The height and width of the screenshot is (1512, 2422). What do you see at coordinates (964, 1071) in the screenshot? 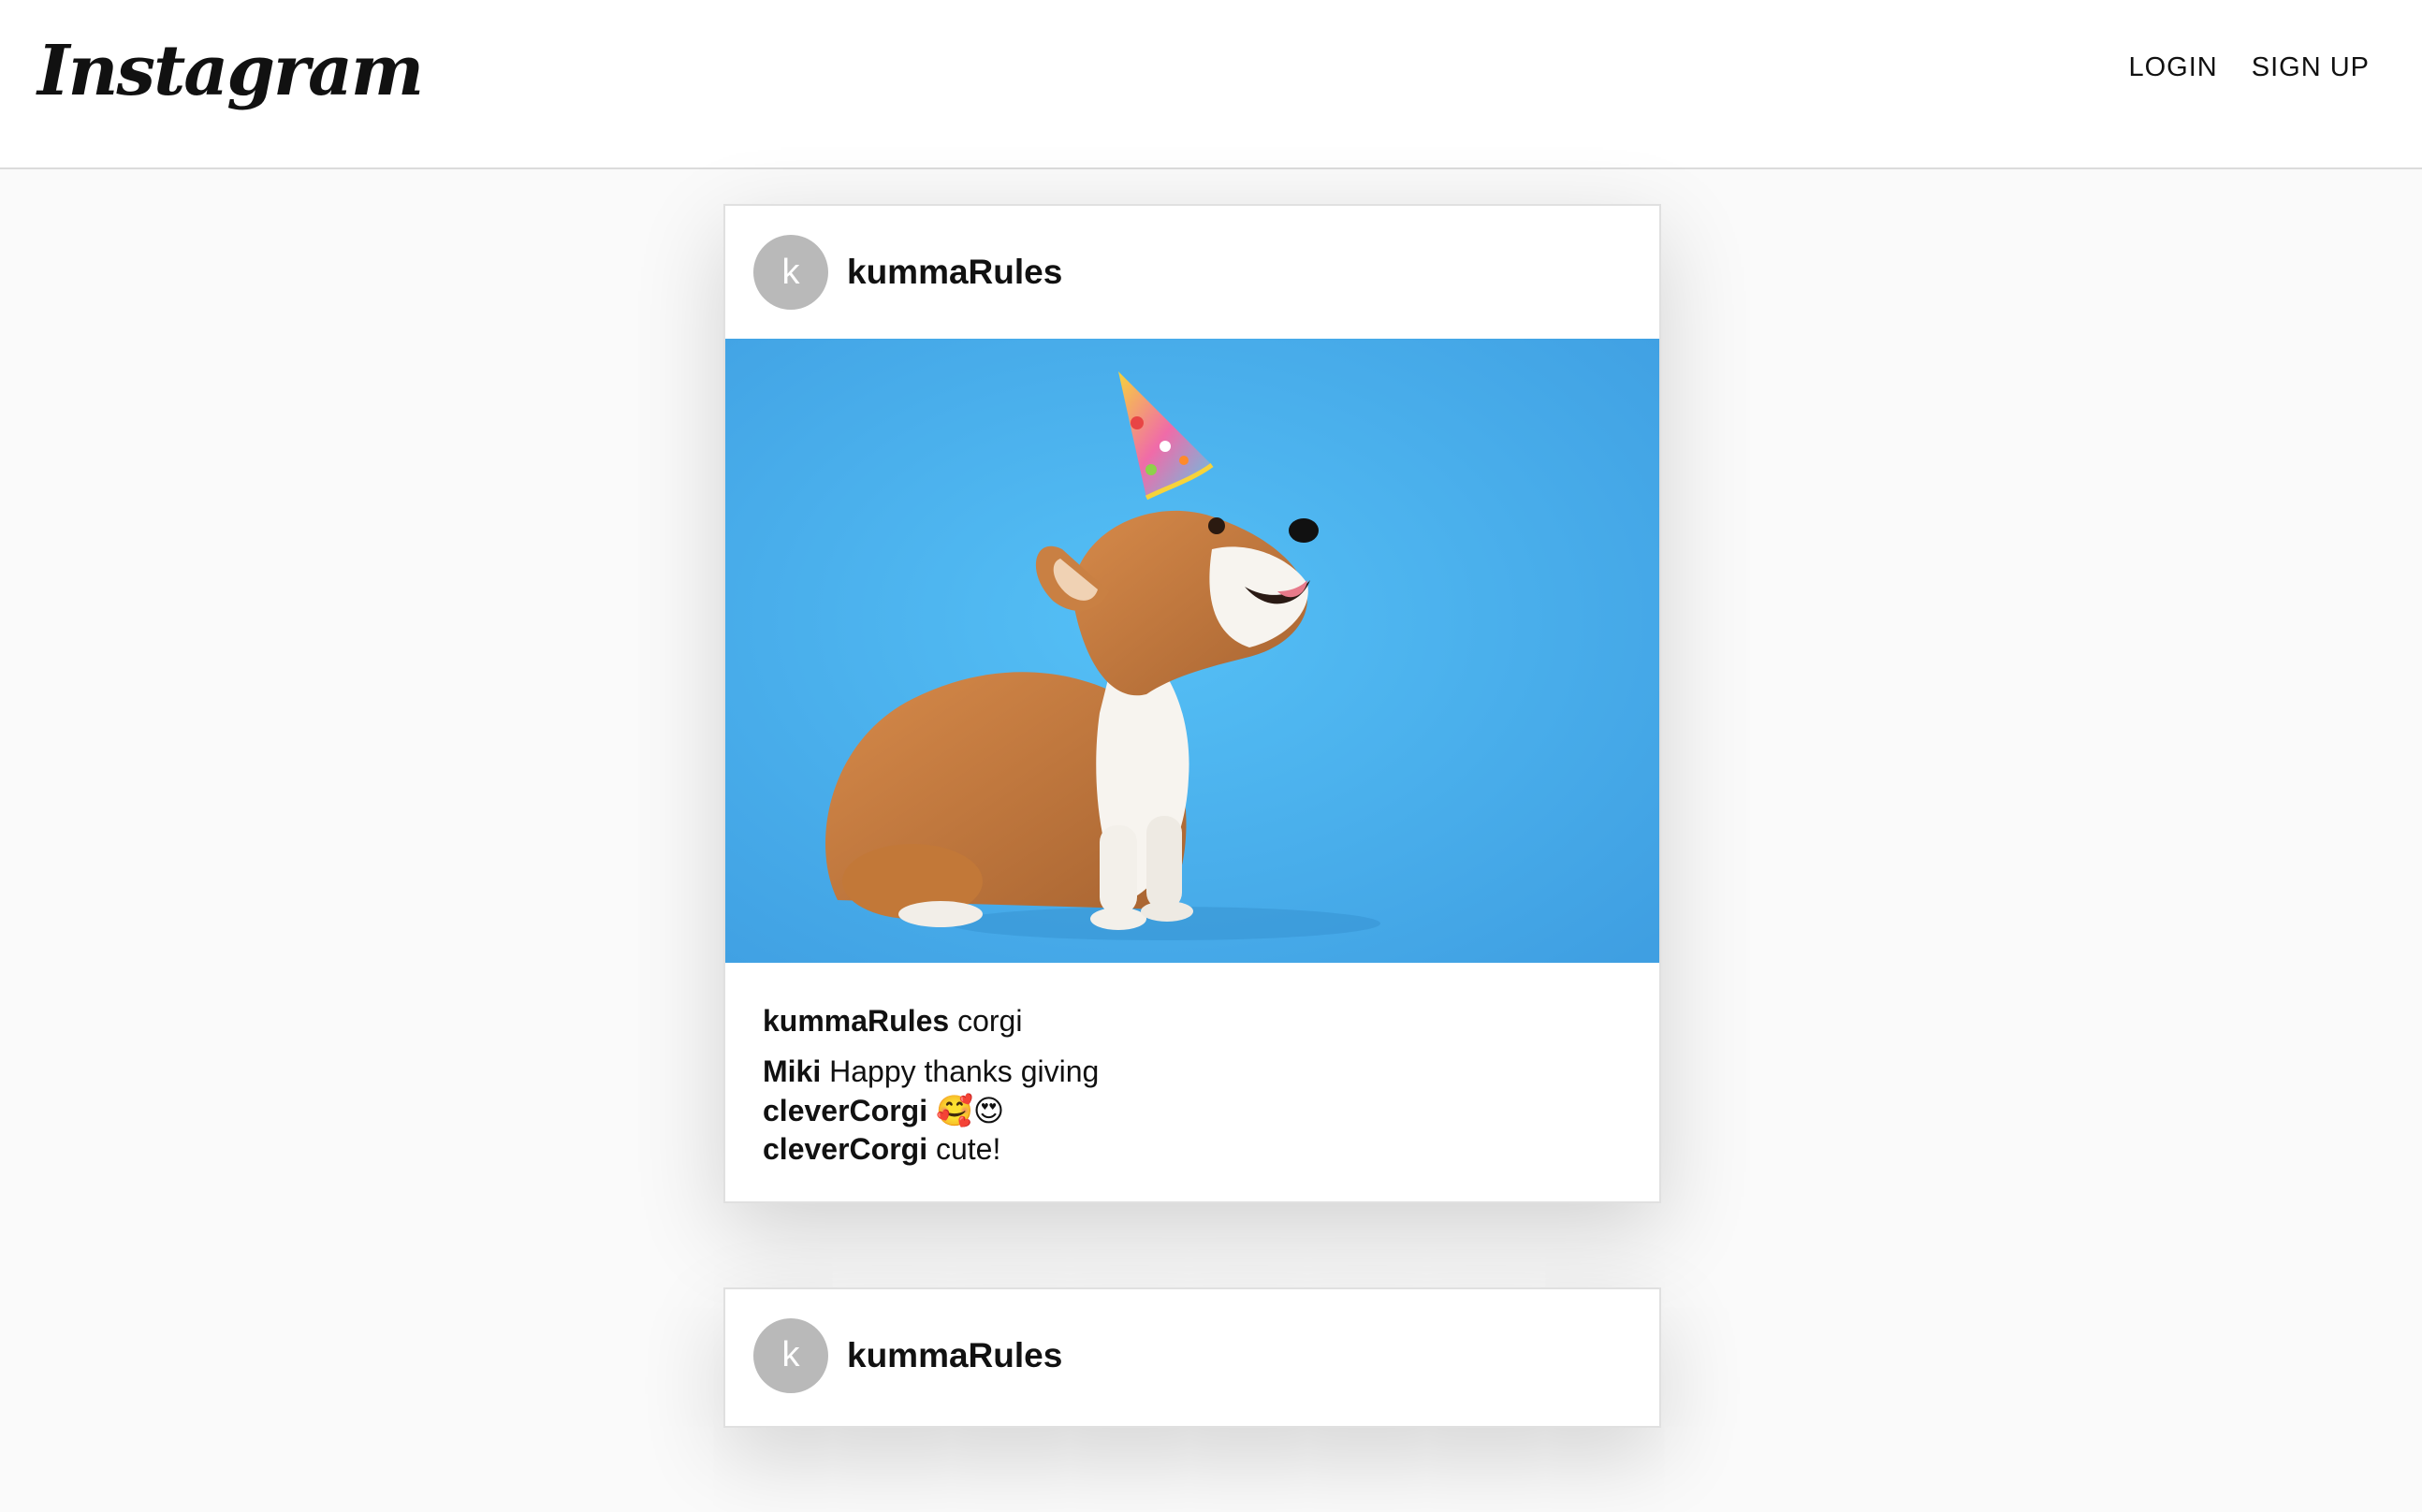
I see `comment-text: Happy thanks giving` at bounding box center [964, 1071].